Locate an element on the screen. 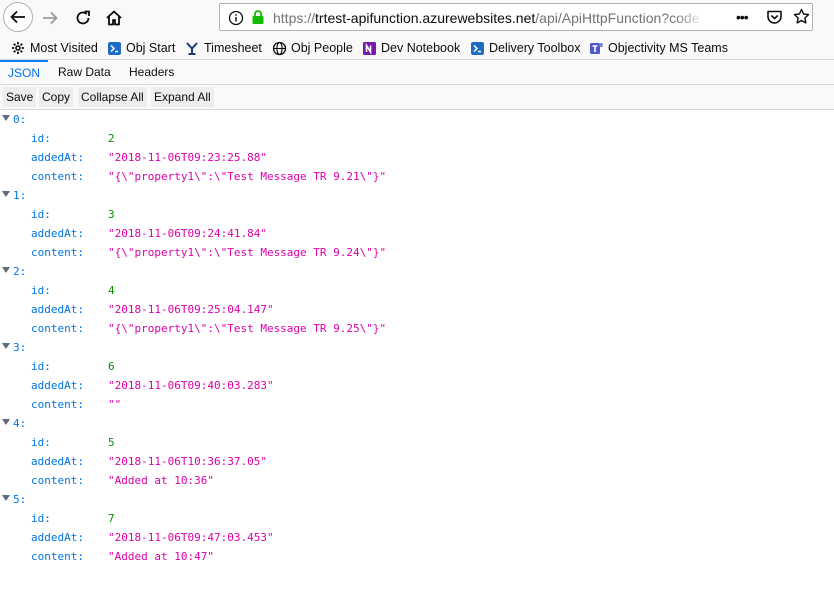 The width and height of the screenshot is (834, 589). value-added-at: "2018-11-06T09:25:04.147" is located at coordinates (191, 309).